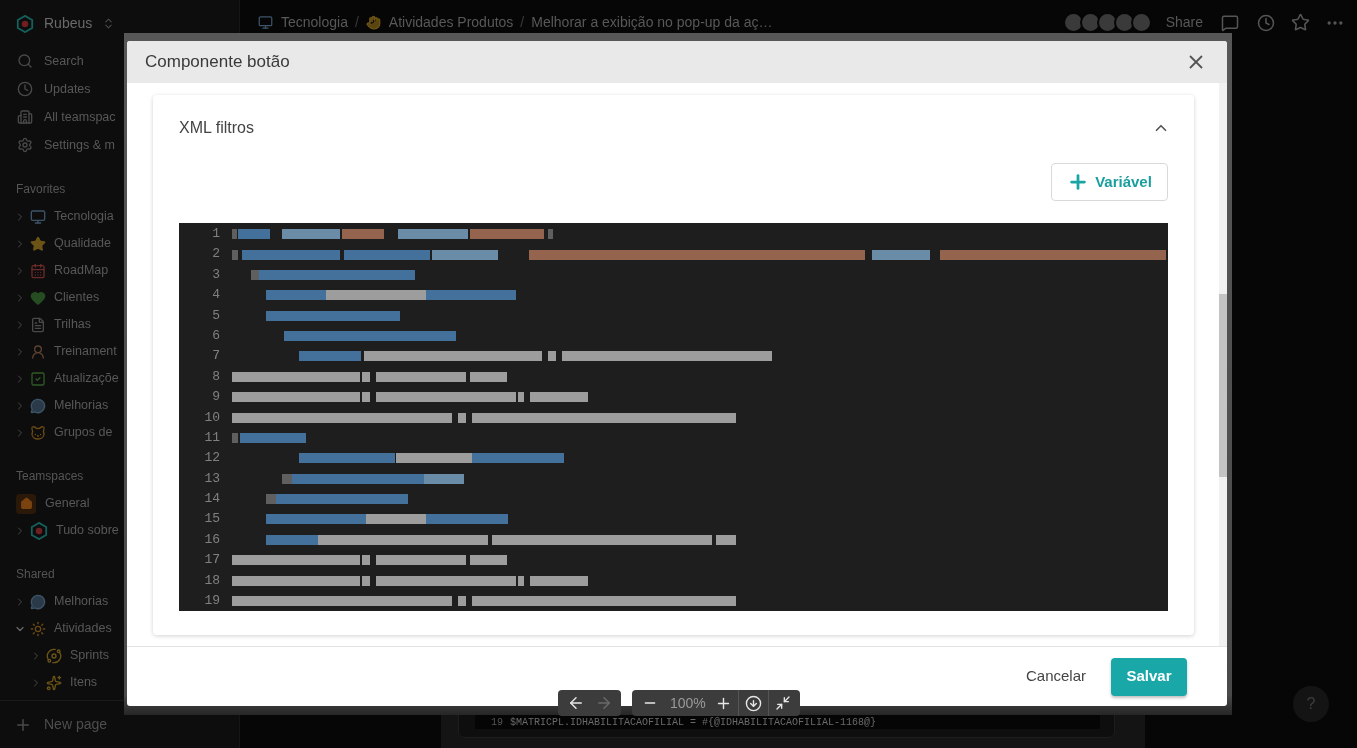 Image resolution: width=1357 pixels, height=748 pixels. Describe the element at coordinates (54, 89) in the screenshot. I see `sidebar-nav-item: Updates` at that location.